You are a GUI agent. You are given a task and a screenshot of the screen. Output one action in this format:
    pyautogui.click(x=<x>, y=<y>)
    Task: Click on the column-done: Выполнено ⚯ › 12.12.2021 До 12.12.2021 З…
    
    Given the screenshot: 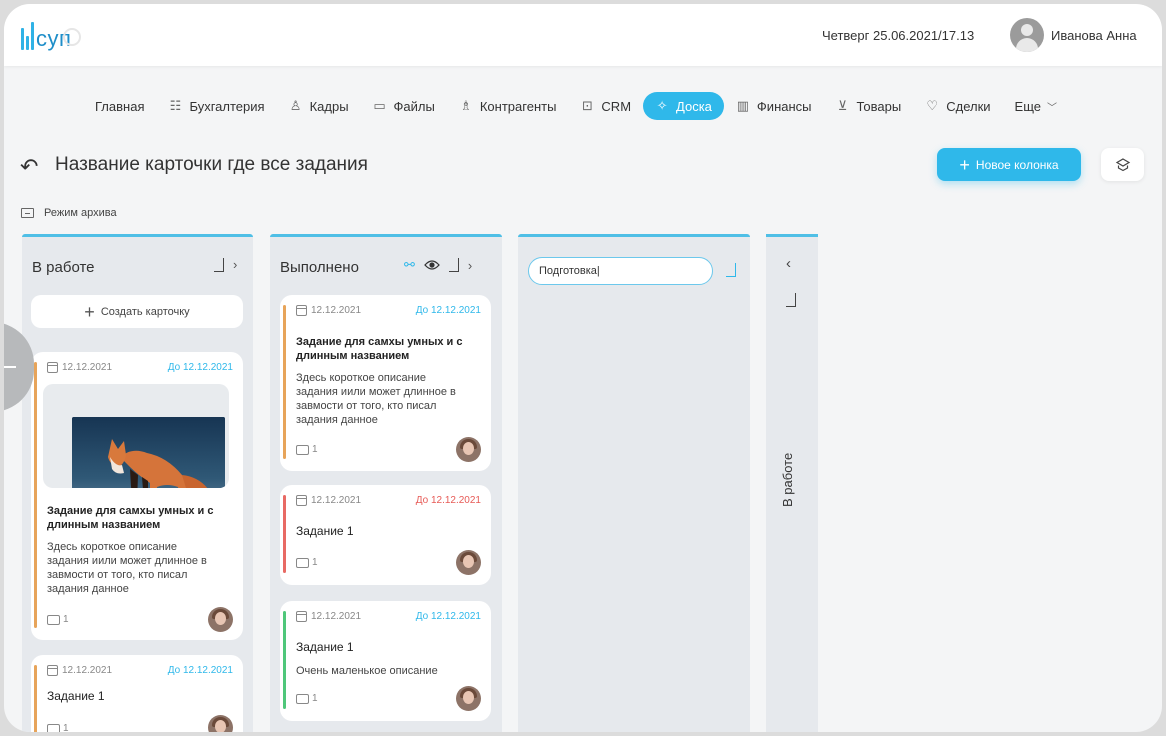 What is the action you would take?
    pyautogui.click(x=386, y=483)
    